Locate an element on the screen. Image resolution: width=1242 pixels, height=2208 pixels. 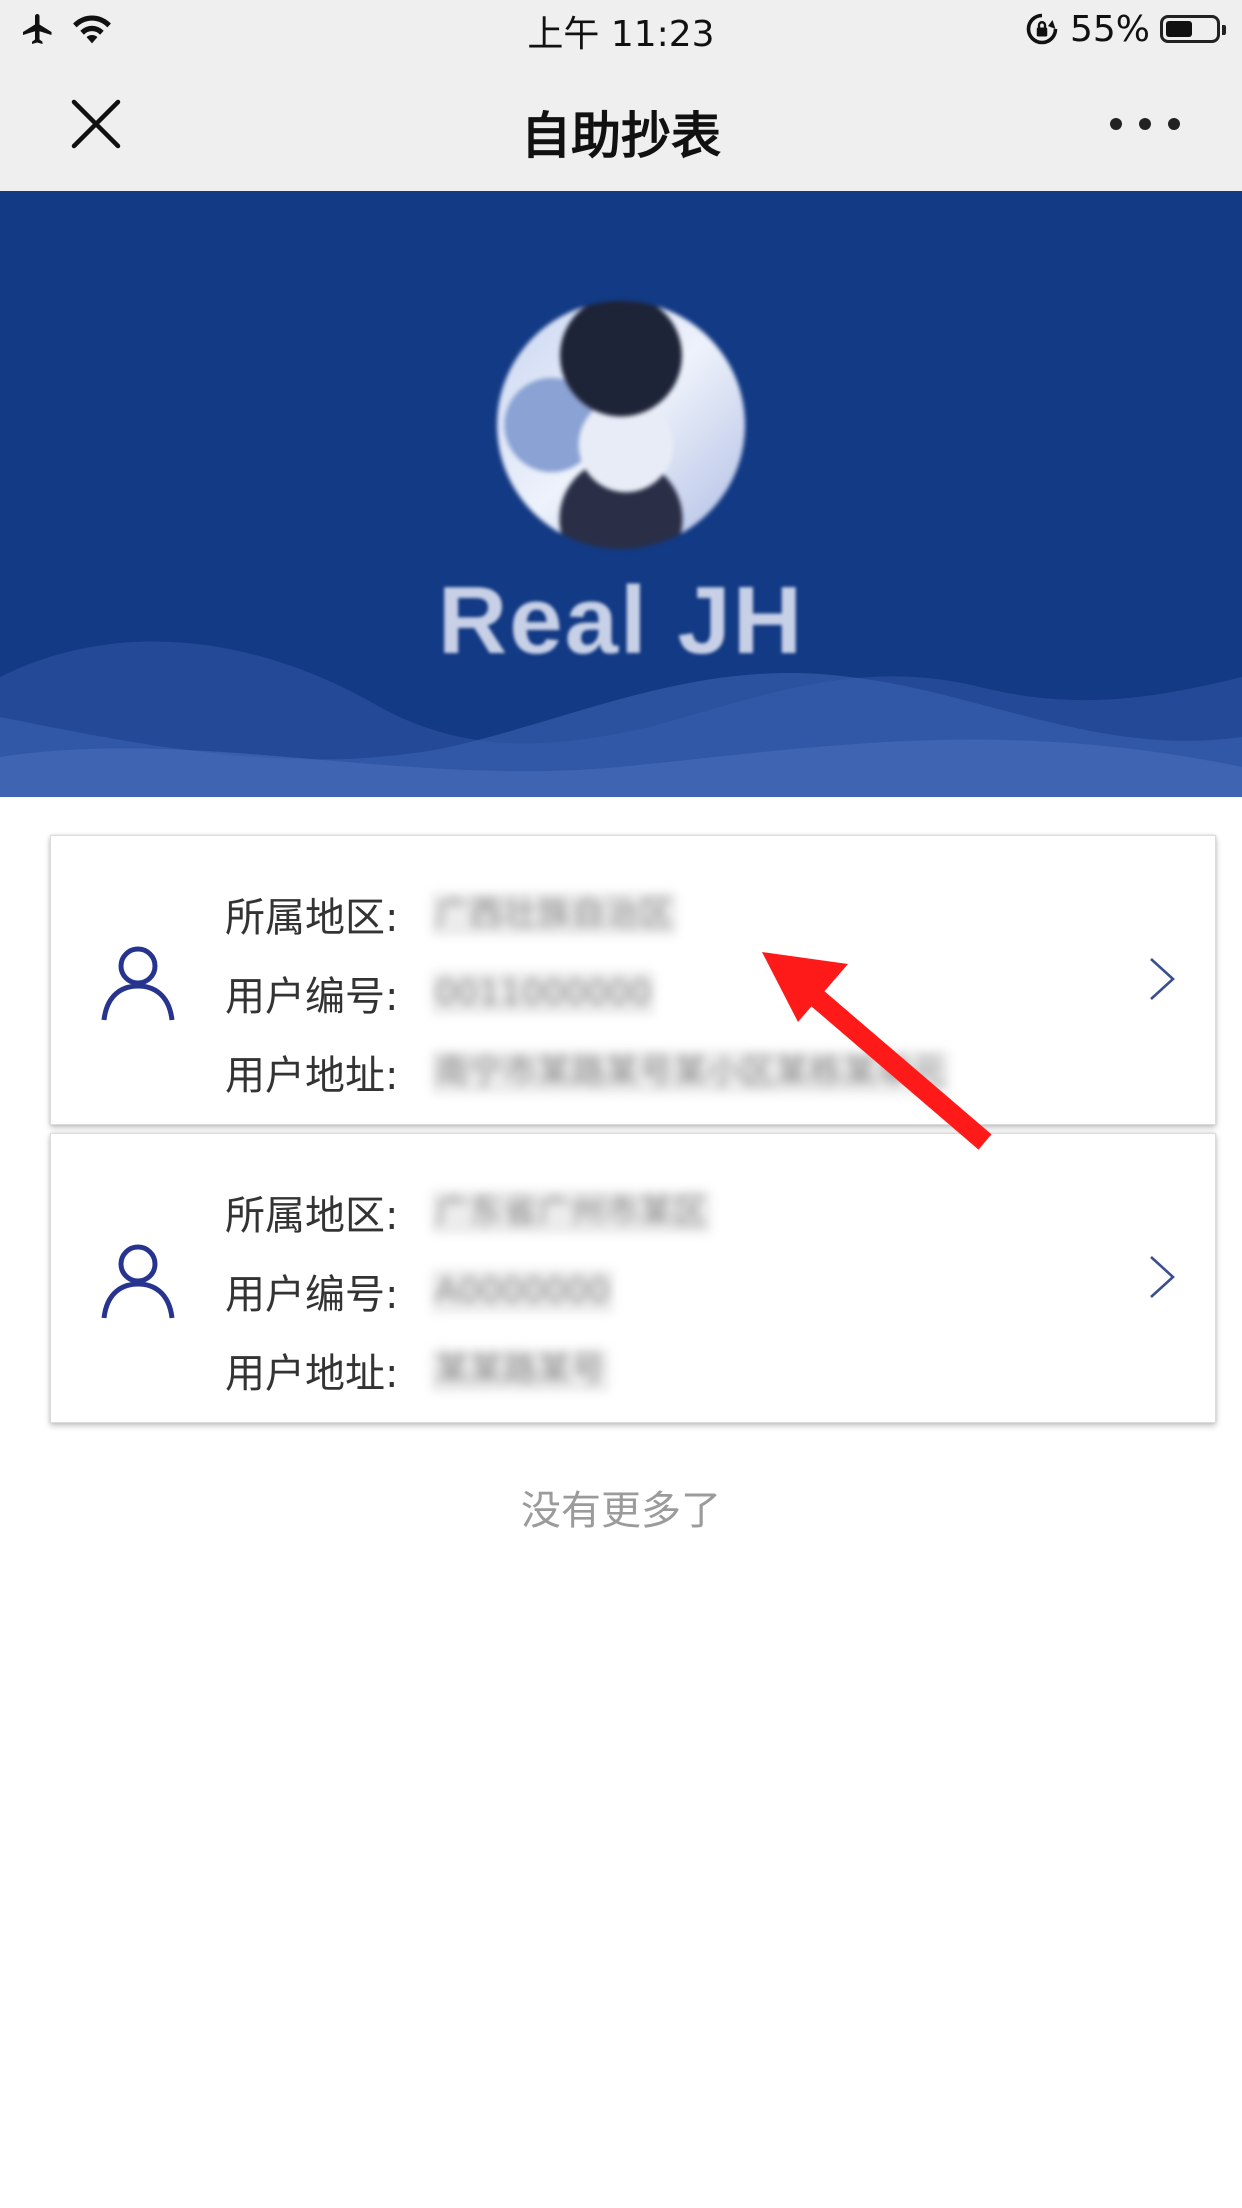
battery-percent: 55% is located at coordinates (1109, 29).